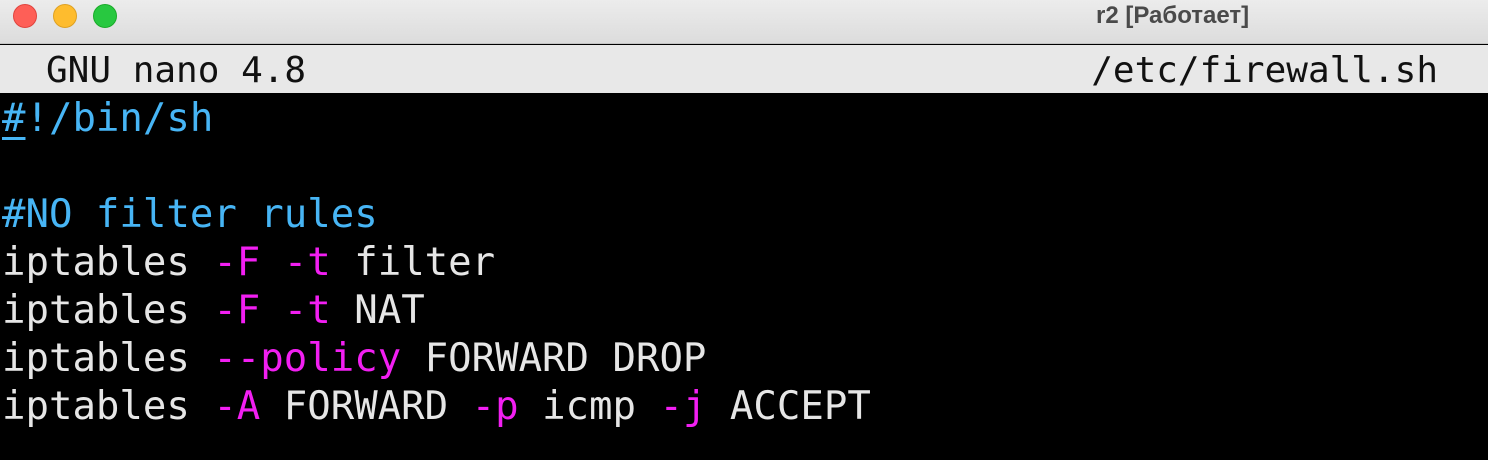 The image size is (1488, 460). I want to click on editor-line: #NO filter rules, so click(744, 215).